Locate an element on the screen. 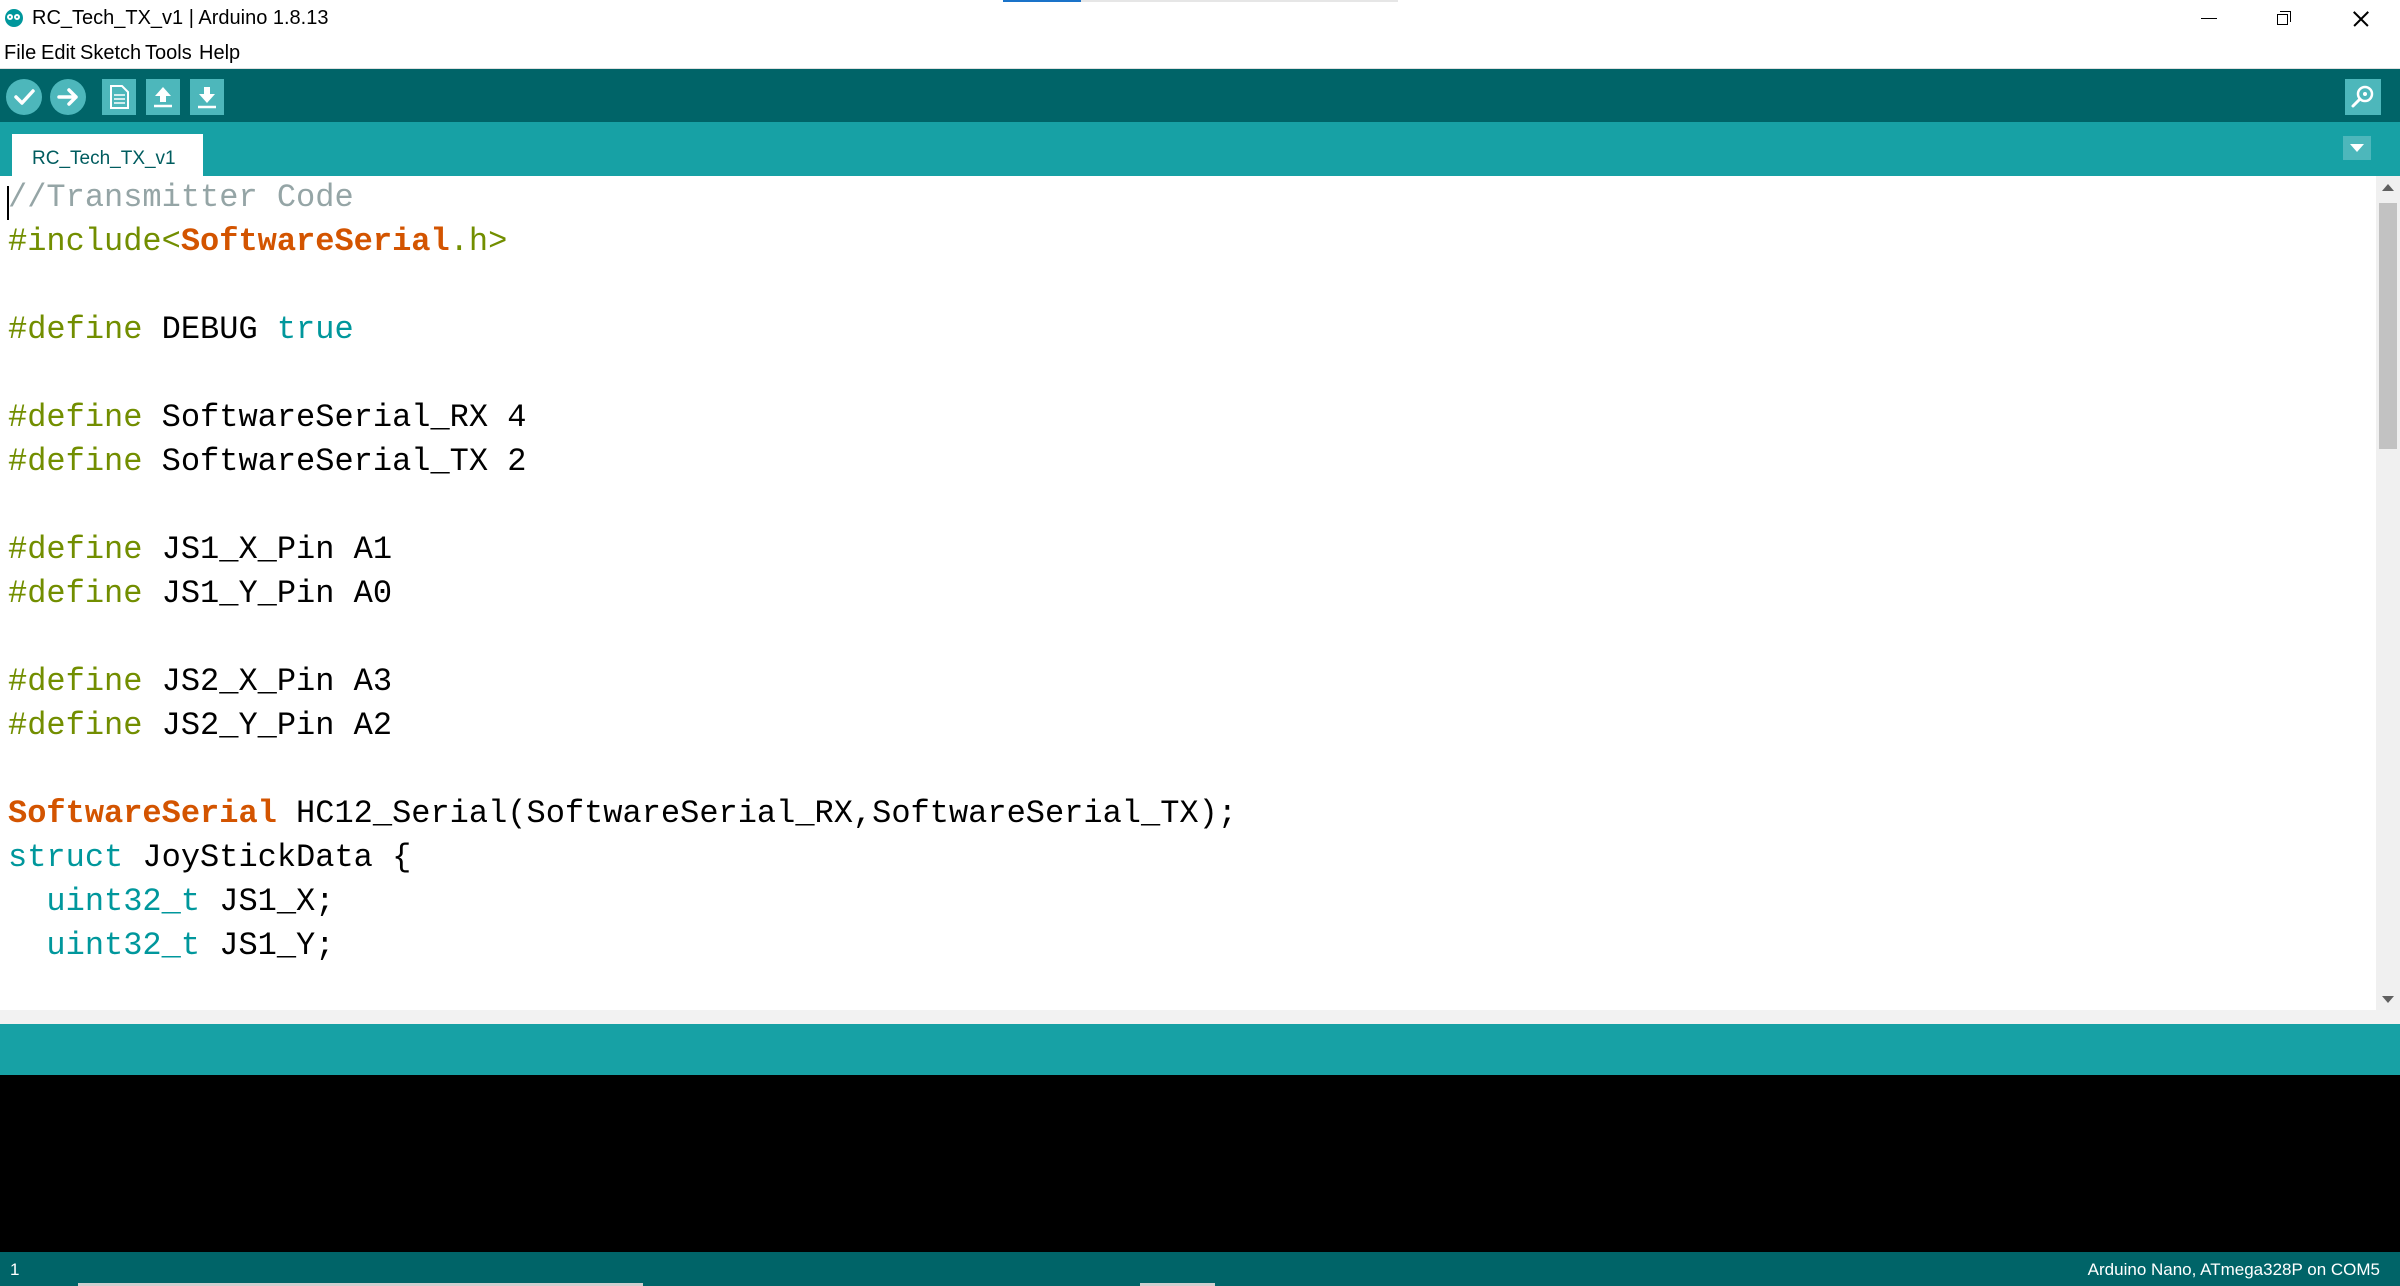 The width and height of the screenshot is (2400, 1286). new-file-icon is located at coordinates (119, 97).